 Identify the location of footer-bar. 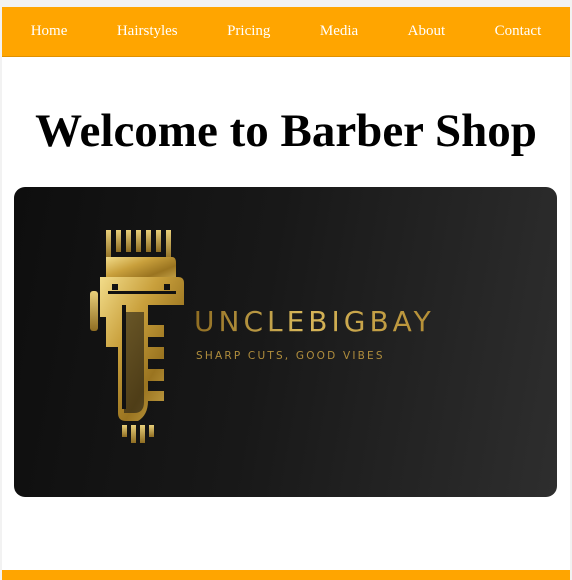
(286, 575).